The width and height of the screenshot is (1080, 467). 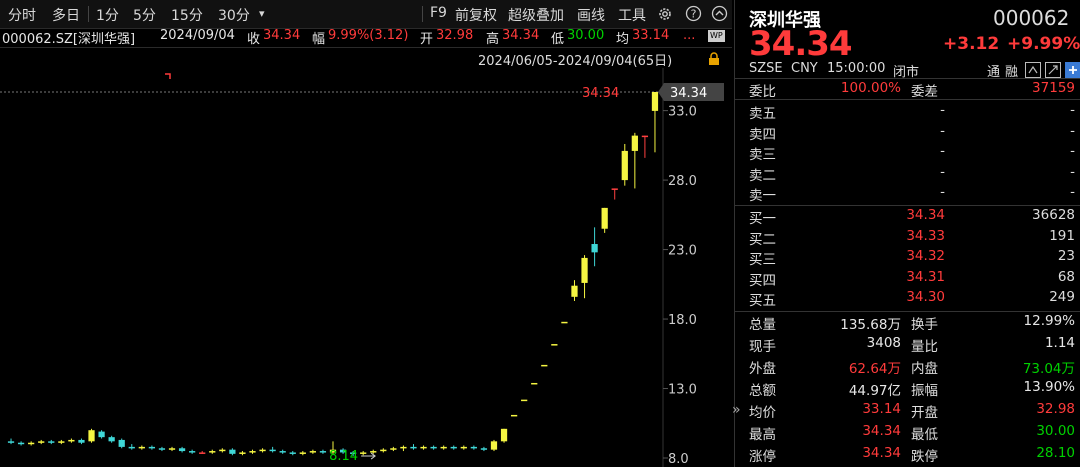 What do you see at coordinates (536, 15) in the screenshot?
I see `overlay-button: 超级叠加` at bounding box center [536, 15].